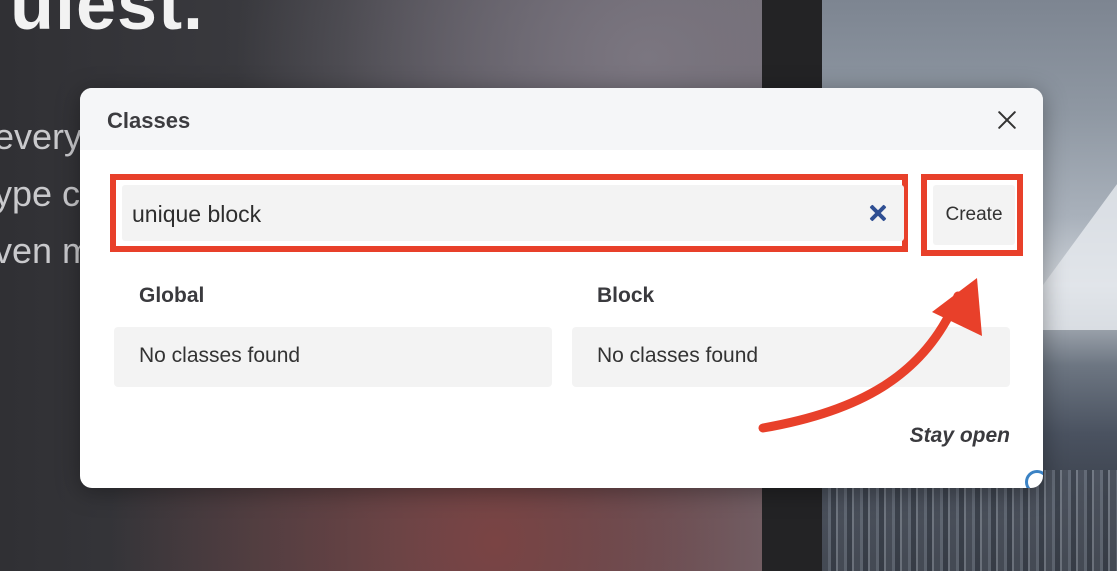  What do you see at coordinates (626, 295) in the screenshot?
I see `block-column-label: Block` at bounding box center [626, 295].